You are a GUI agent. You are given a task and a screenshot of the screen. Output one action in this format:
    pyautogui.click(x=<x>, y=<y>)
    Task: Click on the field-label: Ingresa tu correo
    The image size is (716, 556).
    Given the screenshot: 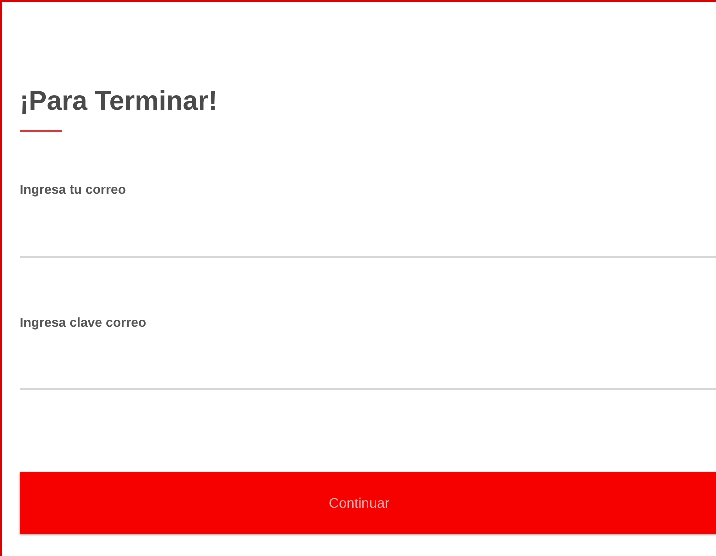 What is the action you would take?
    pyautogui.click(x=73, y=190)
    